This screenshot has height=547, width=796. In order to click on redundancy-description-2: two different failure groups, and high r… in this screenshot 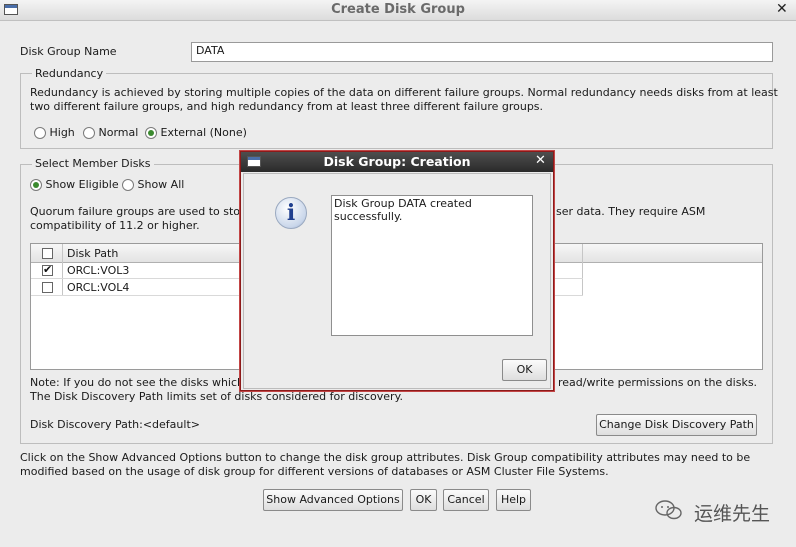, I will do `click(287, 106)`.